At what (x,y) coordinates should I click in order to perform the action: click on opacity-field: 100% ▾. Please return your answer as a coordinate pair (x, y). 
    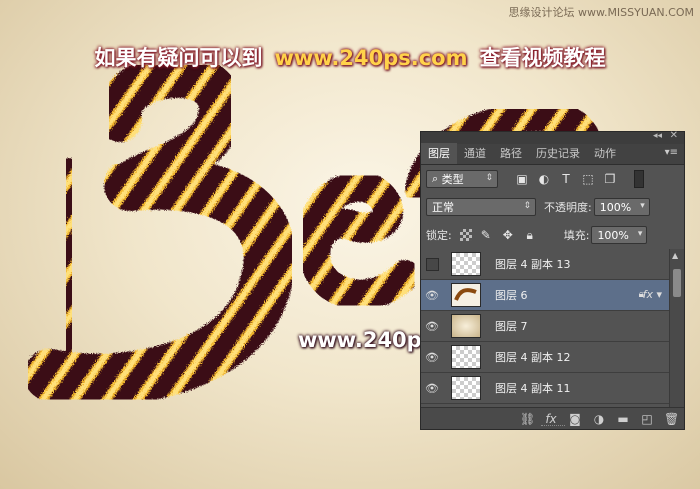
    Looking at the image, I should click on (621, 207).